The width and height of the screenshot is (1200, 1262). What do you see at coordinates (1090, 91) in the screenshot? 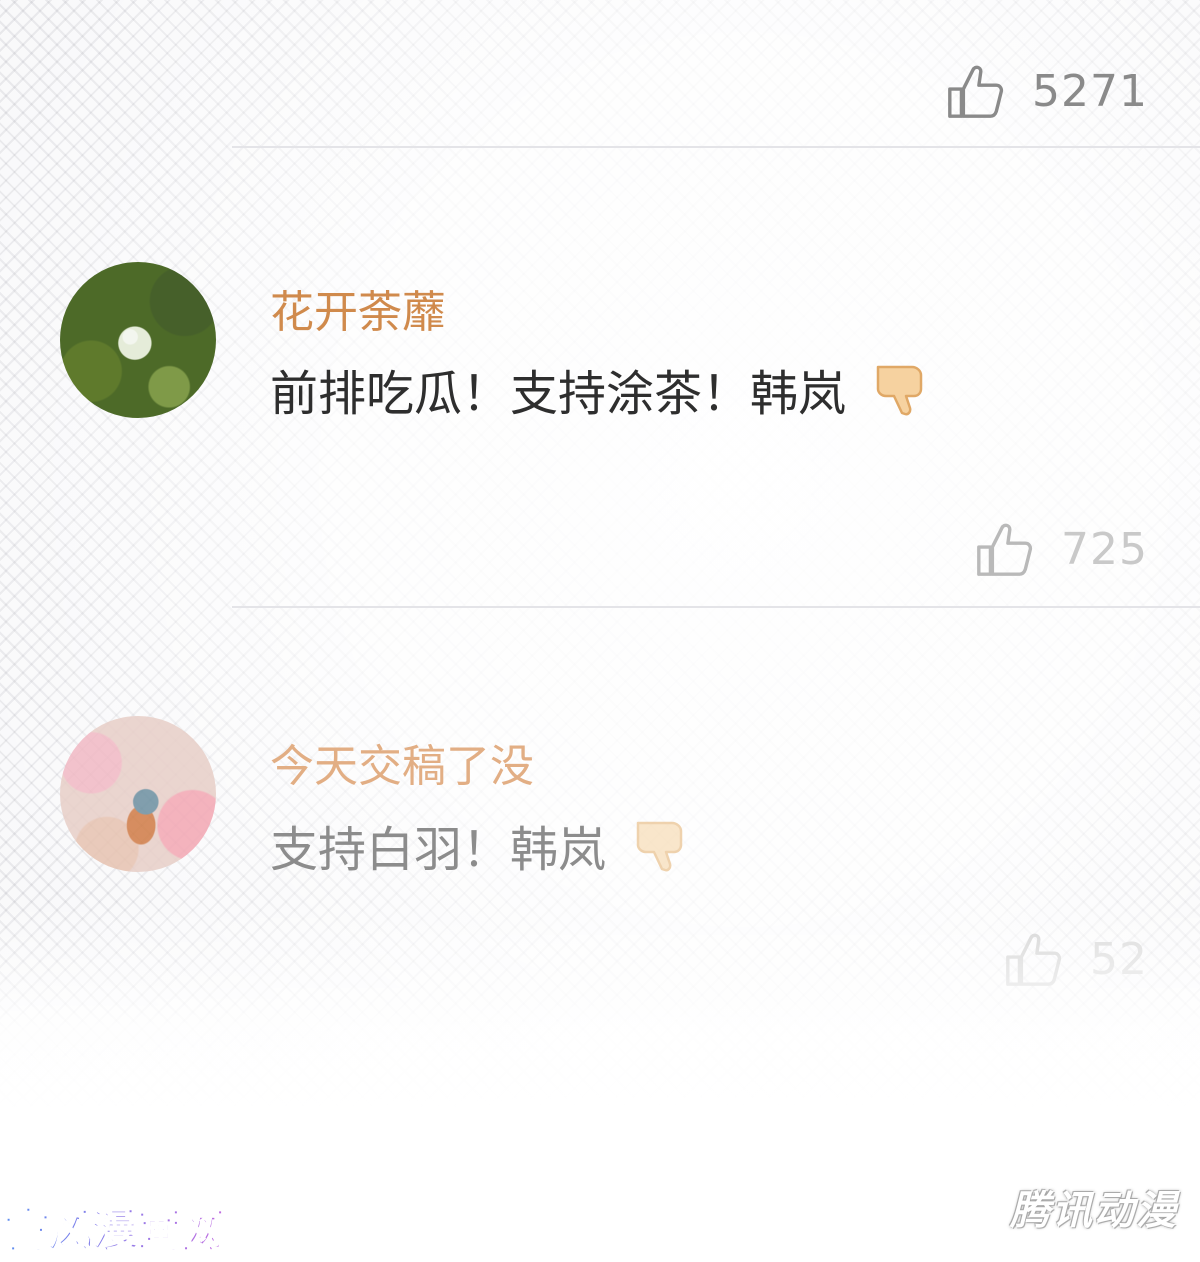
I see `like-count: 5271` at bounding box center [1090, 91].